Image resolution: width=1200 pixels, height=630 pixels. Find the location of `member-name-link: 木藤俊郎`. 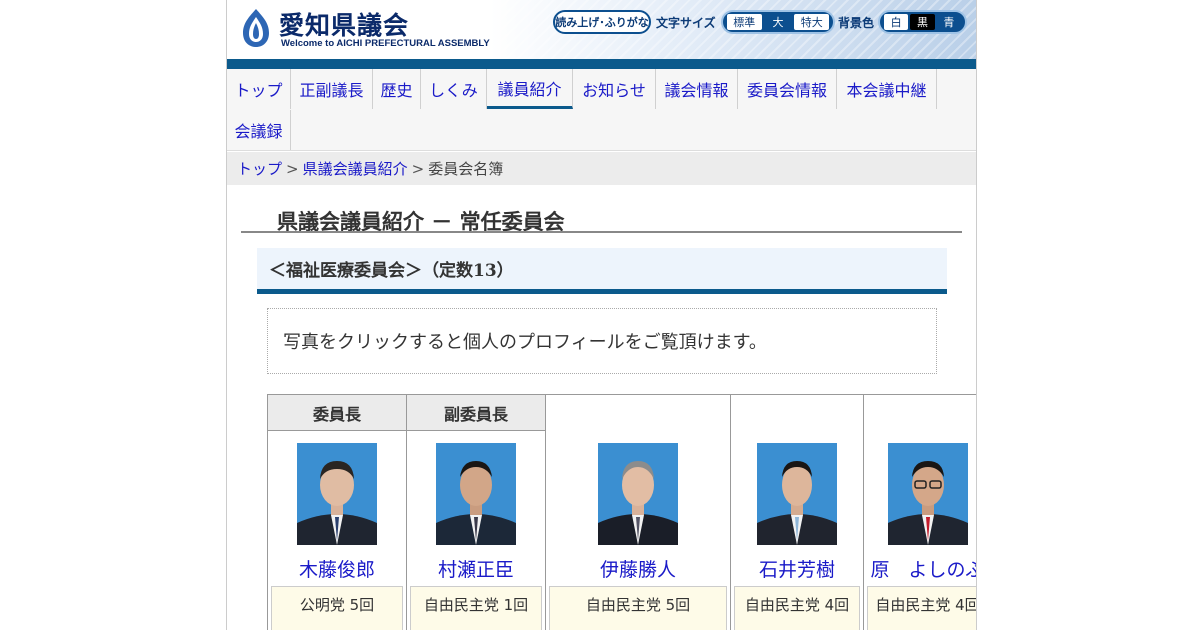

member-name-link: 木藤俊郎 is located at coordinates (337, 568).